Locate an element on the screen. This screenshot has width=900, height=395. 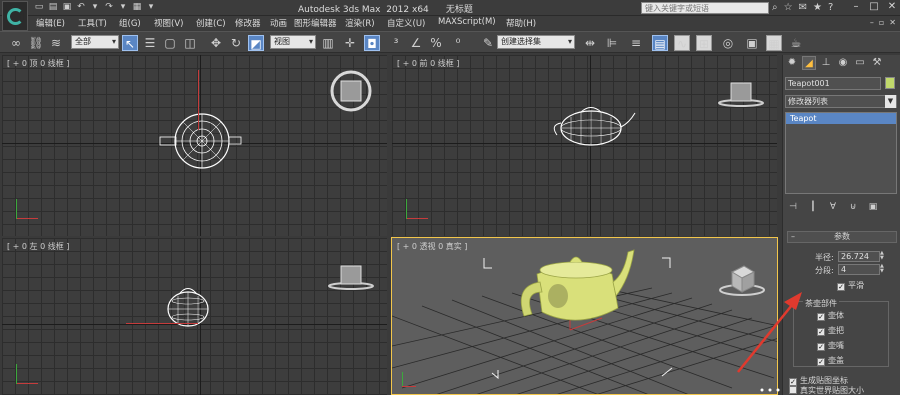
make-unique-icon: ∀ is located at coordinates (833, 207).